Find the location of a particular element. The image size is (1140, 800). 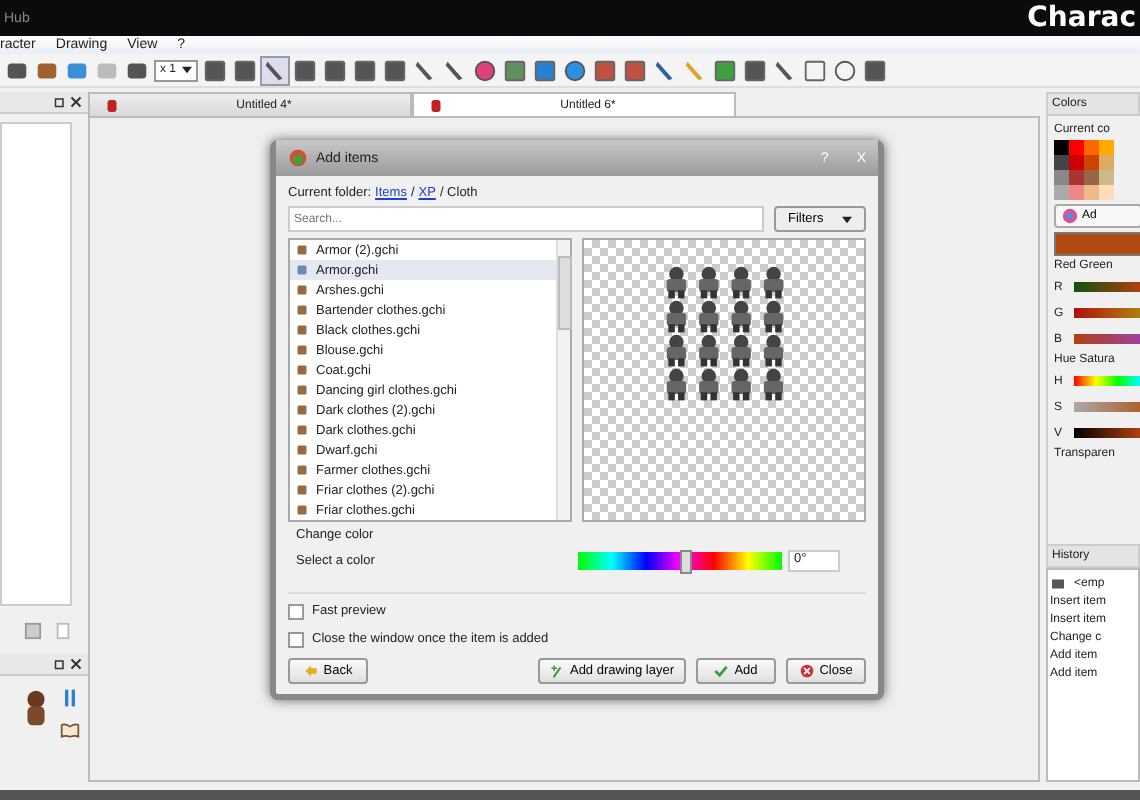

character-sprite-icon is located at coordinates (36, 708).